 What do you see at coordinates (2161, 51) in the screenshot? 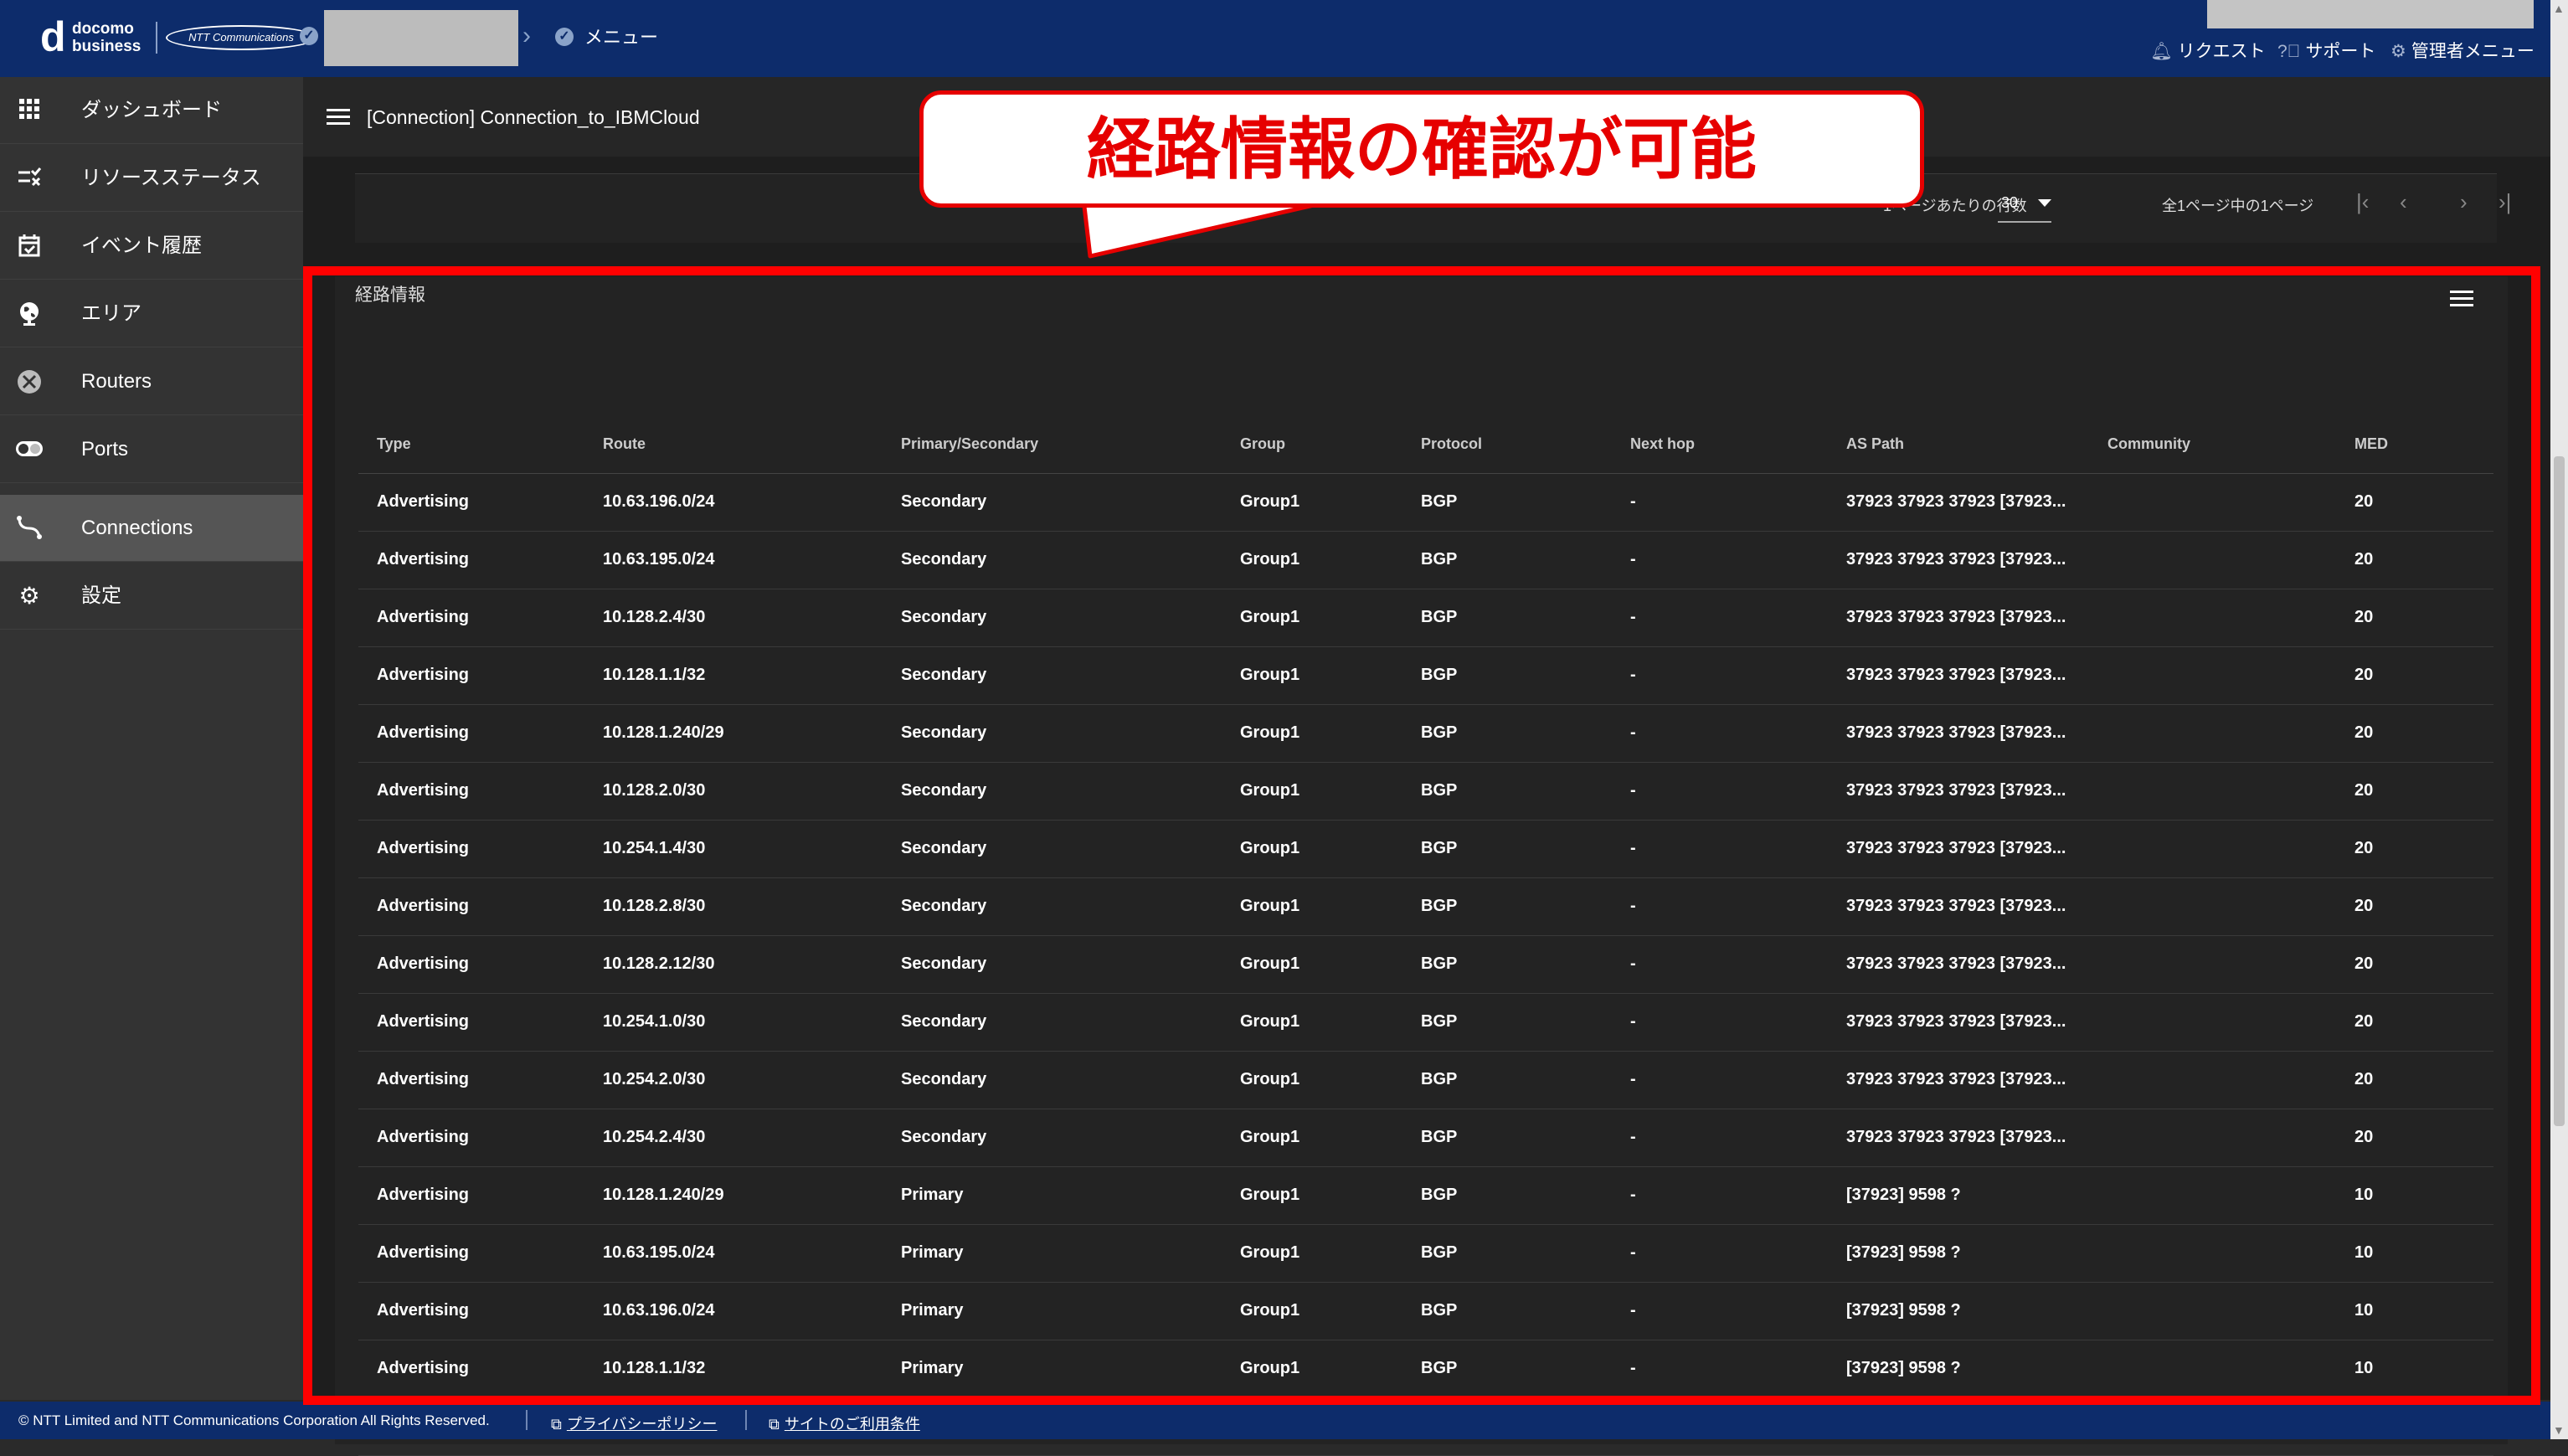
I see `bell-icon: 🔔︎` at bounding box center [2161, 51].